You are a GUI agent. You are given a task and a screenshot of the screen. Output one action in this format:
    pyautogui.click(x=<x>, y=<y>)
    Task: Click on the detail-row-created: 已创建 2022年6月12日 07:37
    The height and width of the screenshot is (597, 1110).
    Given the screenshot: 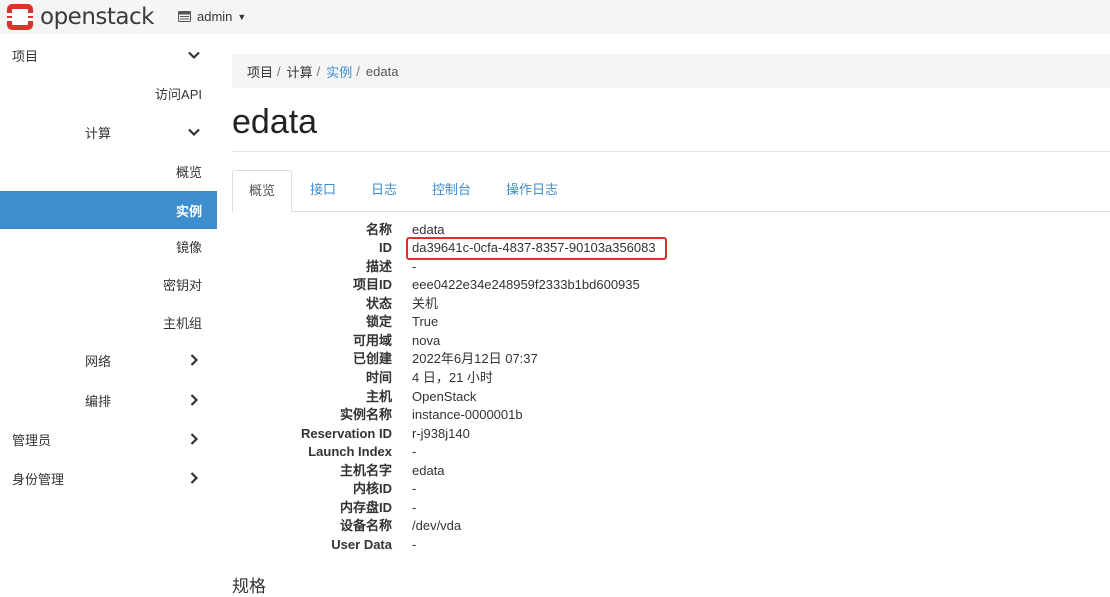 What is the action you would take?
    pyautogui.click(x=532, y=359)
    